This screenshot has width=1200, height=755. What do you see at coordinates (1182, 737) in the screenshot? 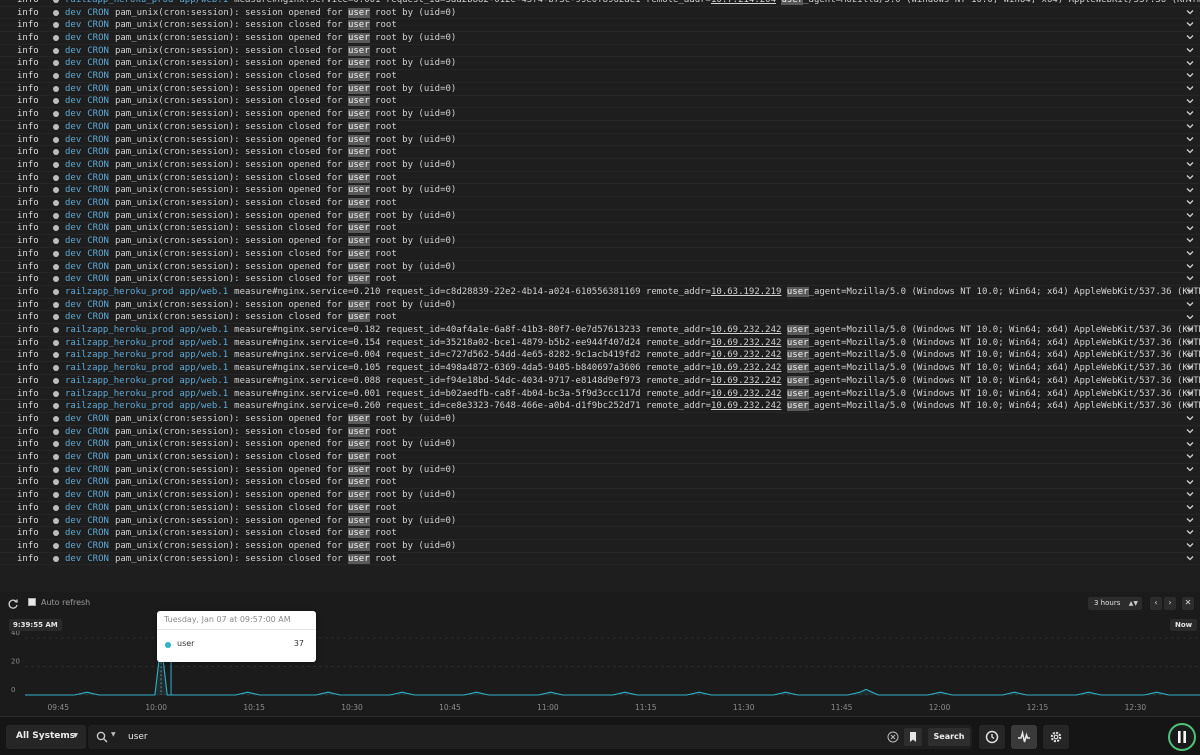
I see `pause-stream-button` at bounding box center [1182, 737].